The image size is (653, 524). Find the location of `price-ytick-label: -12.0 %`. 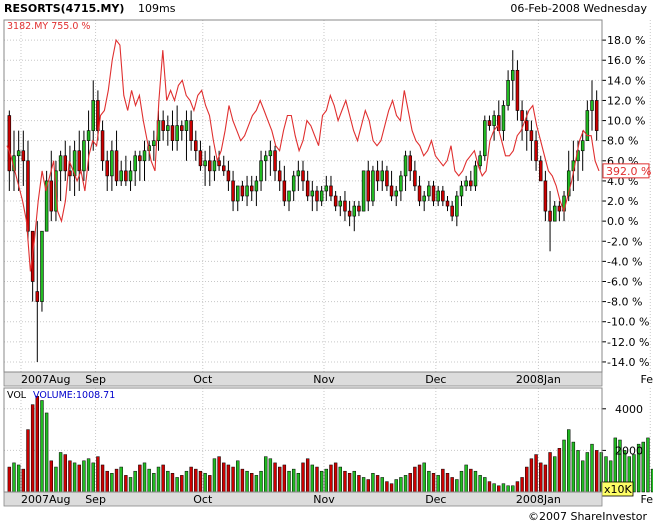

price-ytick-label: -12.0 % is located at coordinates (628, 342).